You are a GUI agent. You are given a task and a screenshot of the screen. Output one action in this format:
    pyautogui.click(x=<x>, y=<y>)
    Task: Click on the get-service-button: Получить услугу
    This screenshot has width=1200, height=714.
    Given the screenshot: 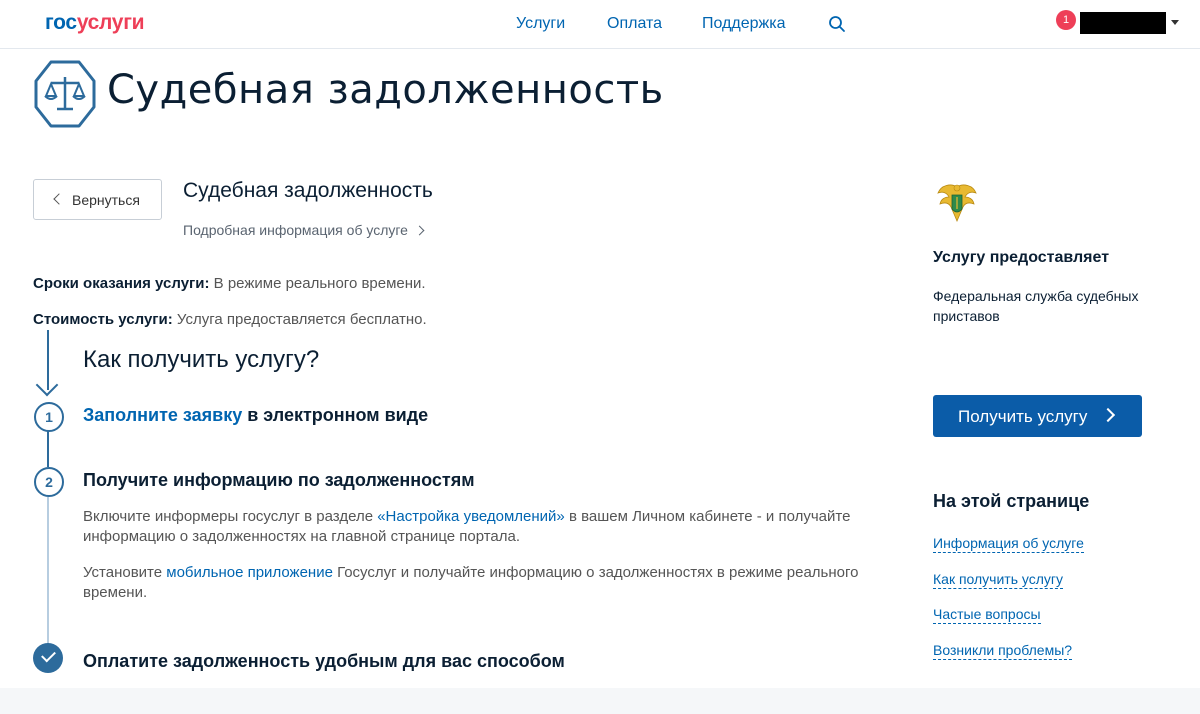 What is the action you would take?
    pyautogui.click(x=1037, y=416)
    